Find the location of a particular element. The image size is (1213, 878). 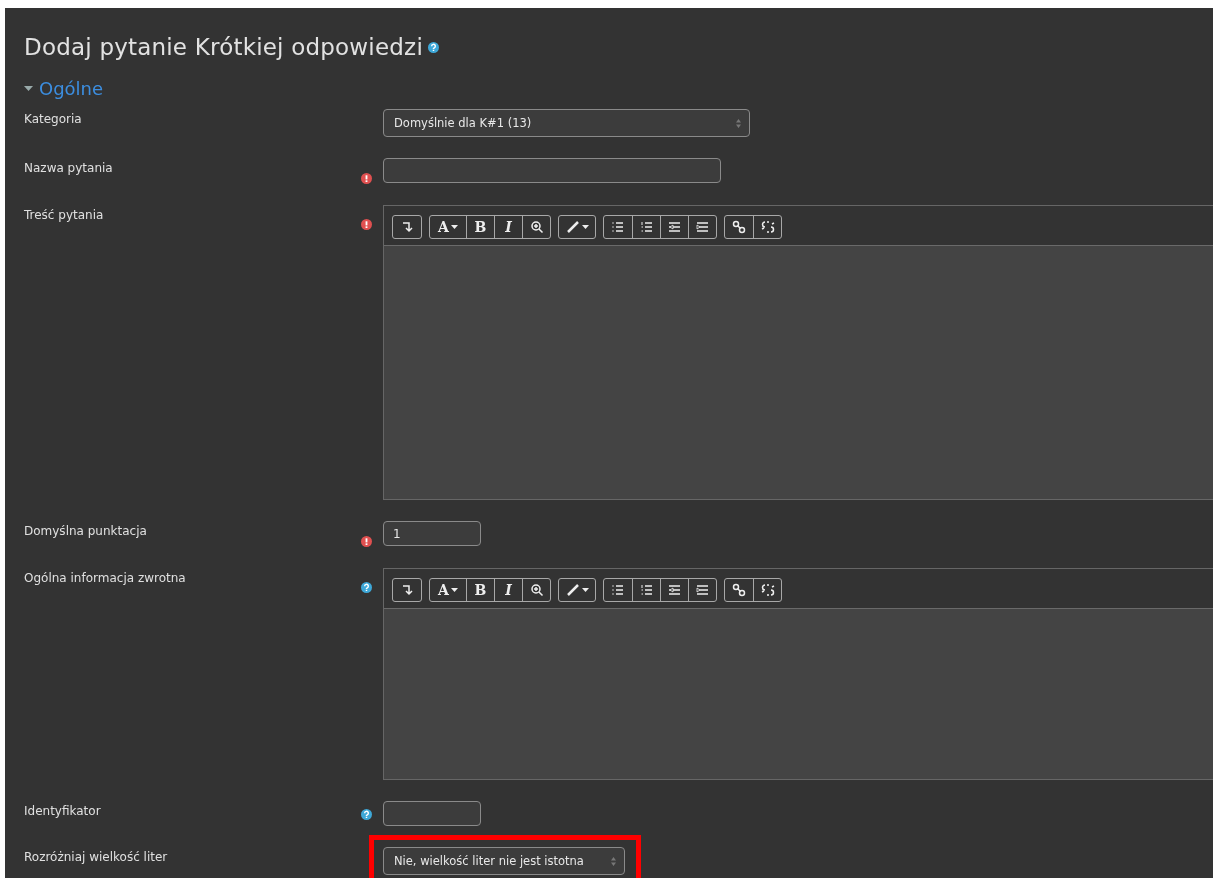

page-title: Dodaj pytanie Krótkiej odpowiedzi is located at coordinates (223, 47).